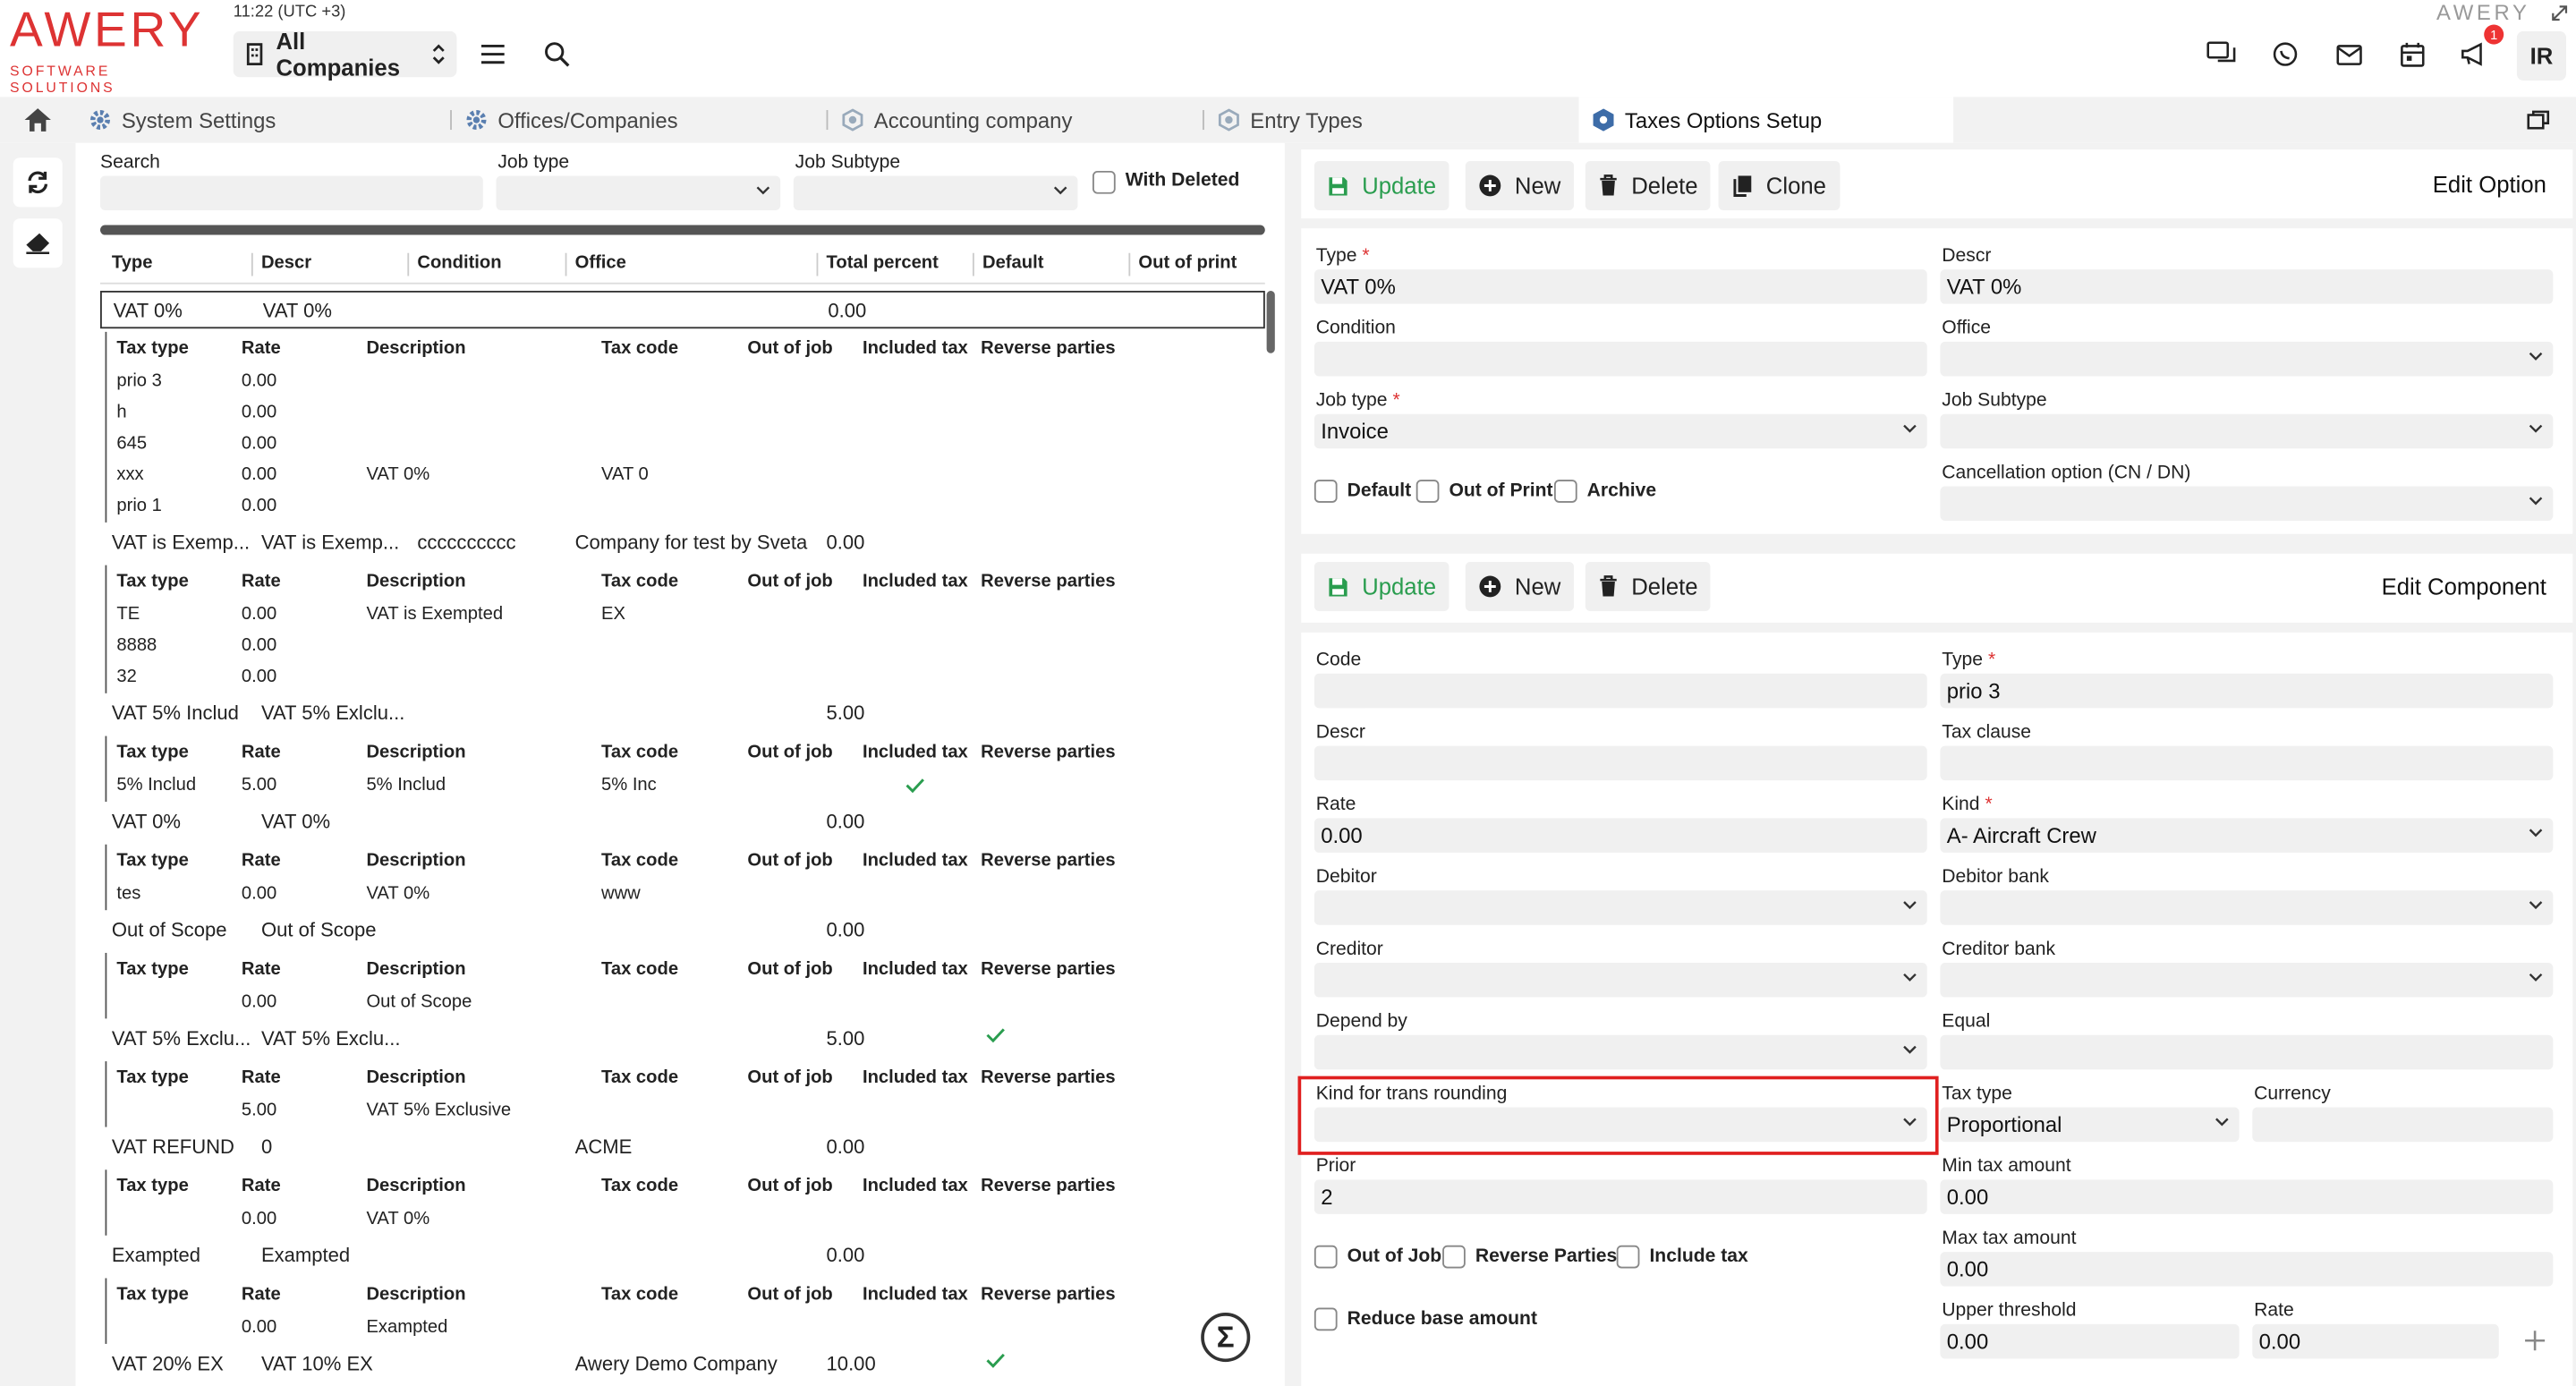 The height and width of the screenshot is (1386, 2576). Describe the element at coordinates (685, 445) in the screenshot. I see `sub-table-row: 645 0.00` at that location.